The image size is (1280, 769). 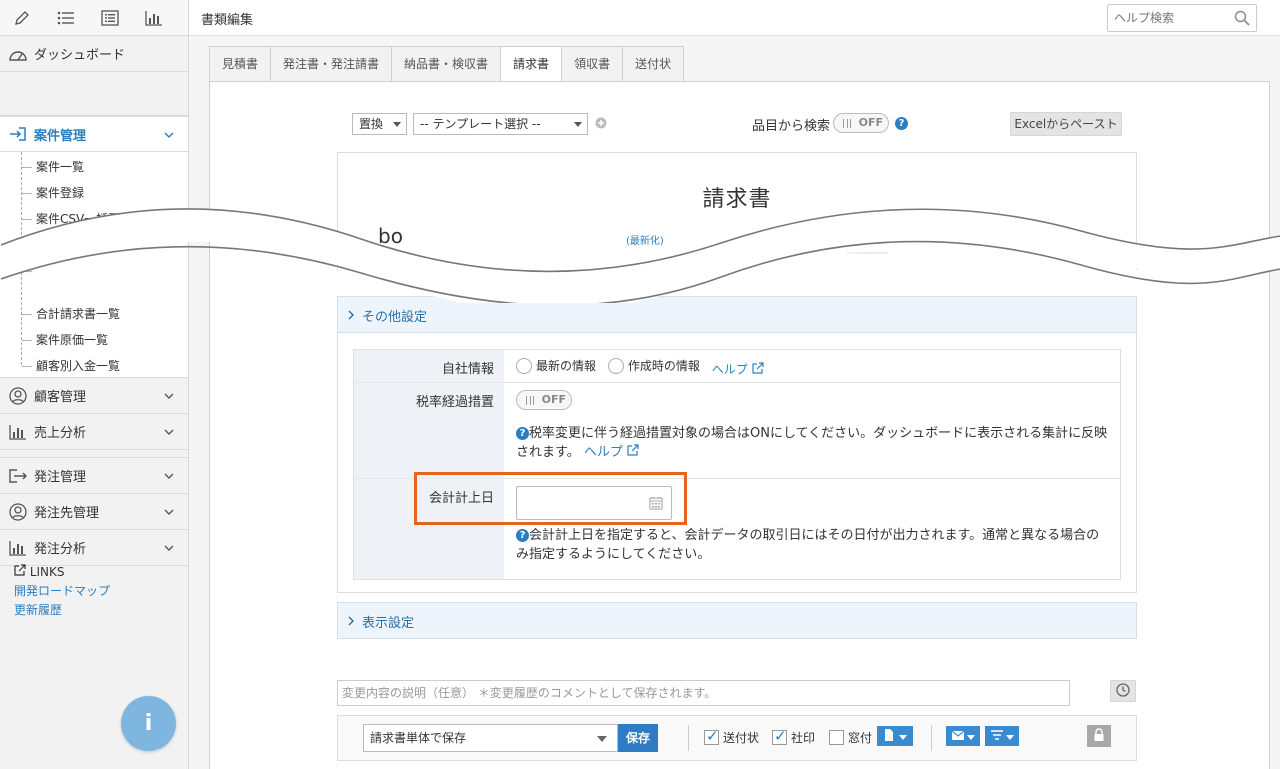 What do you see at coordinates (62, 610) in the screenshot?
I see `history-link: 更新履歴` at bounding box center [62, 610].